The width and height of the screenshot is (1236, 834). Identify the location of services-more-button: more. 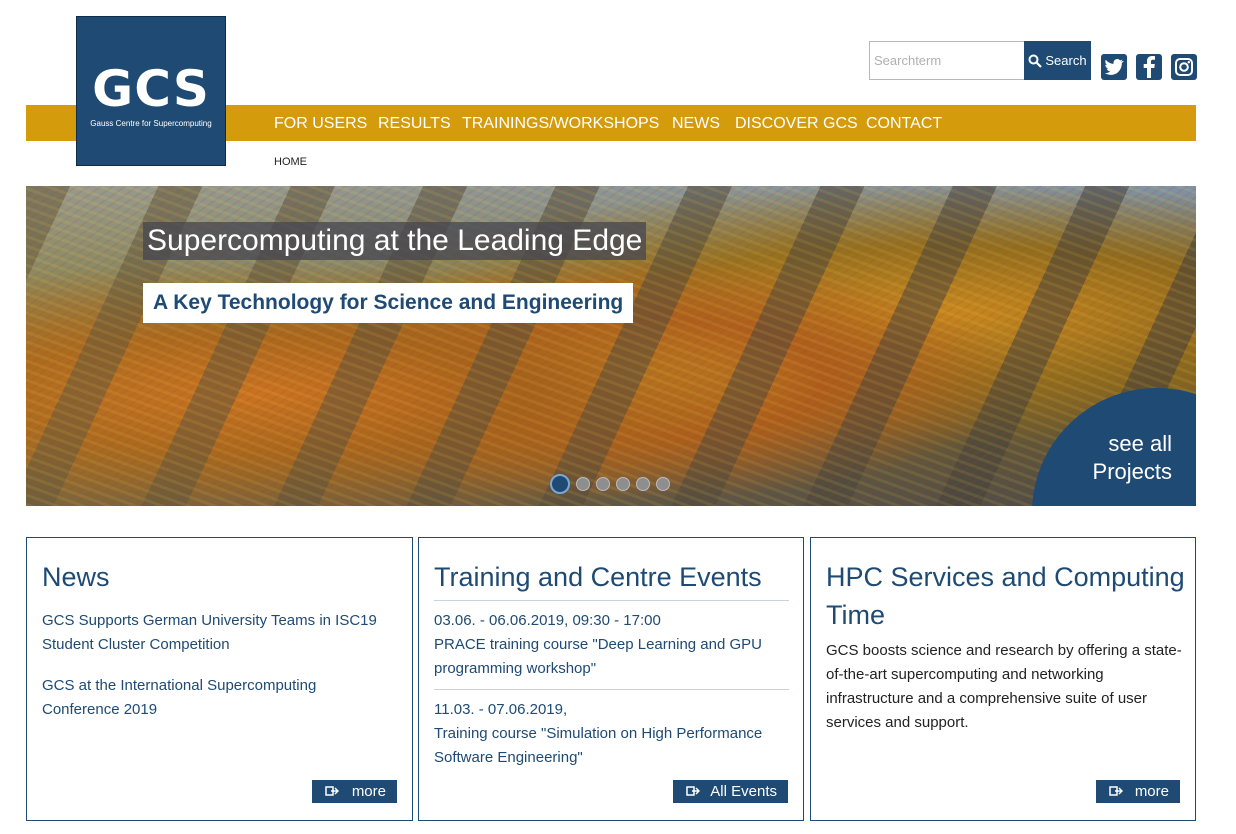
(1138, 791).